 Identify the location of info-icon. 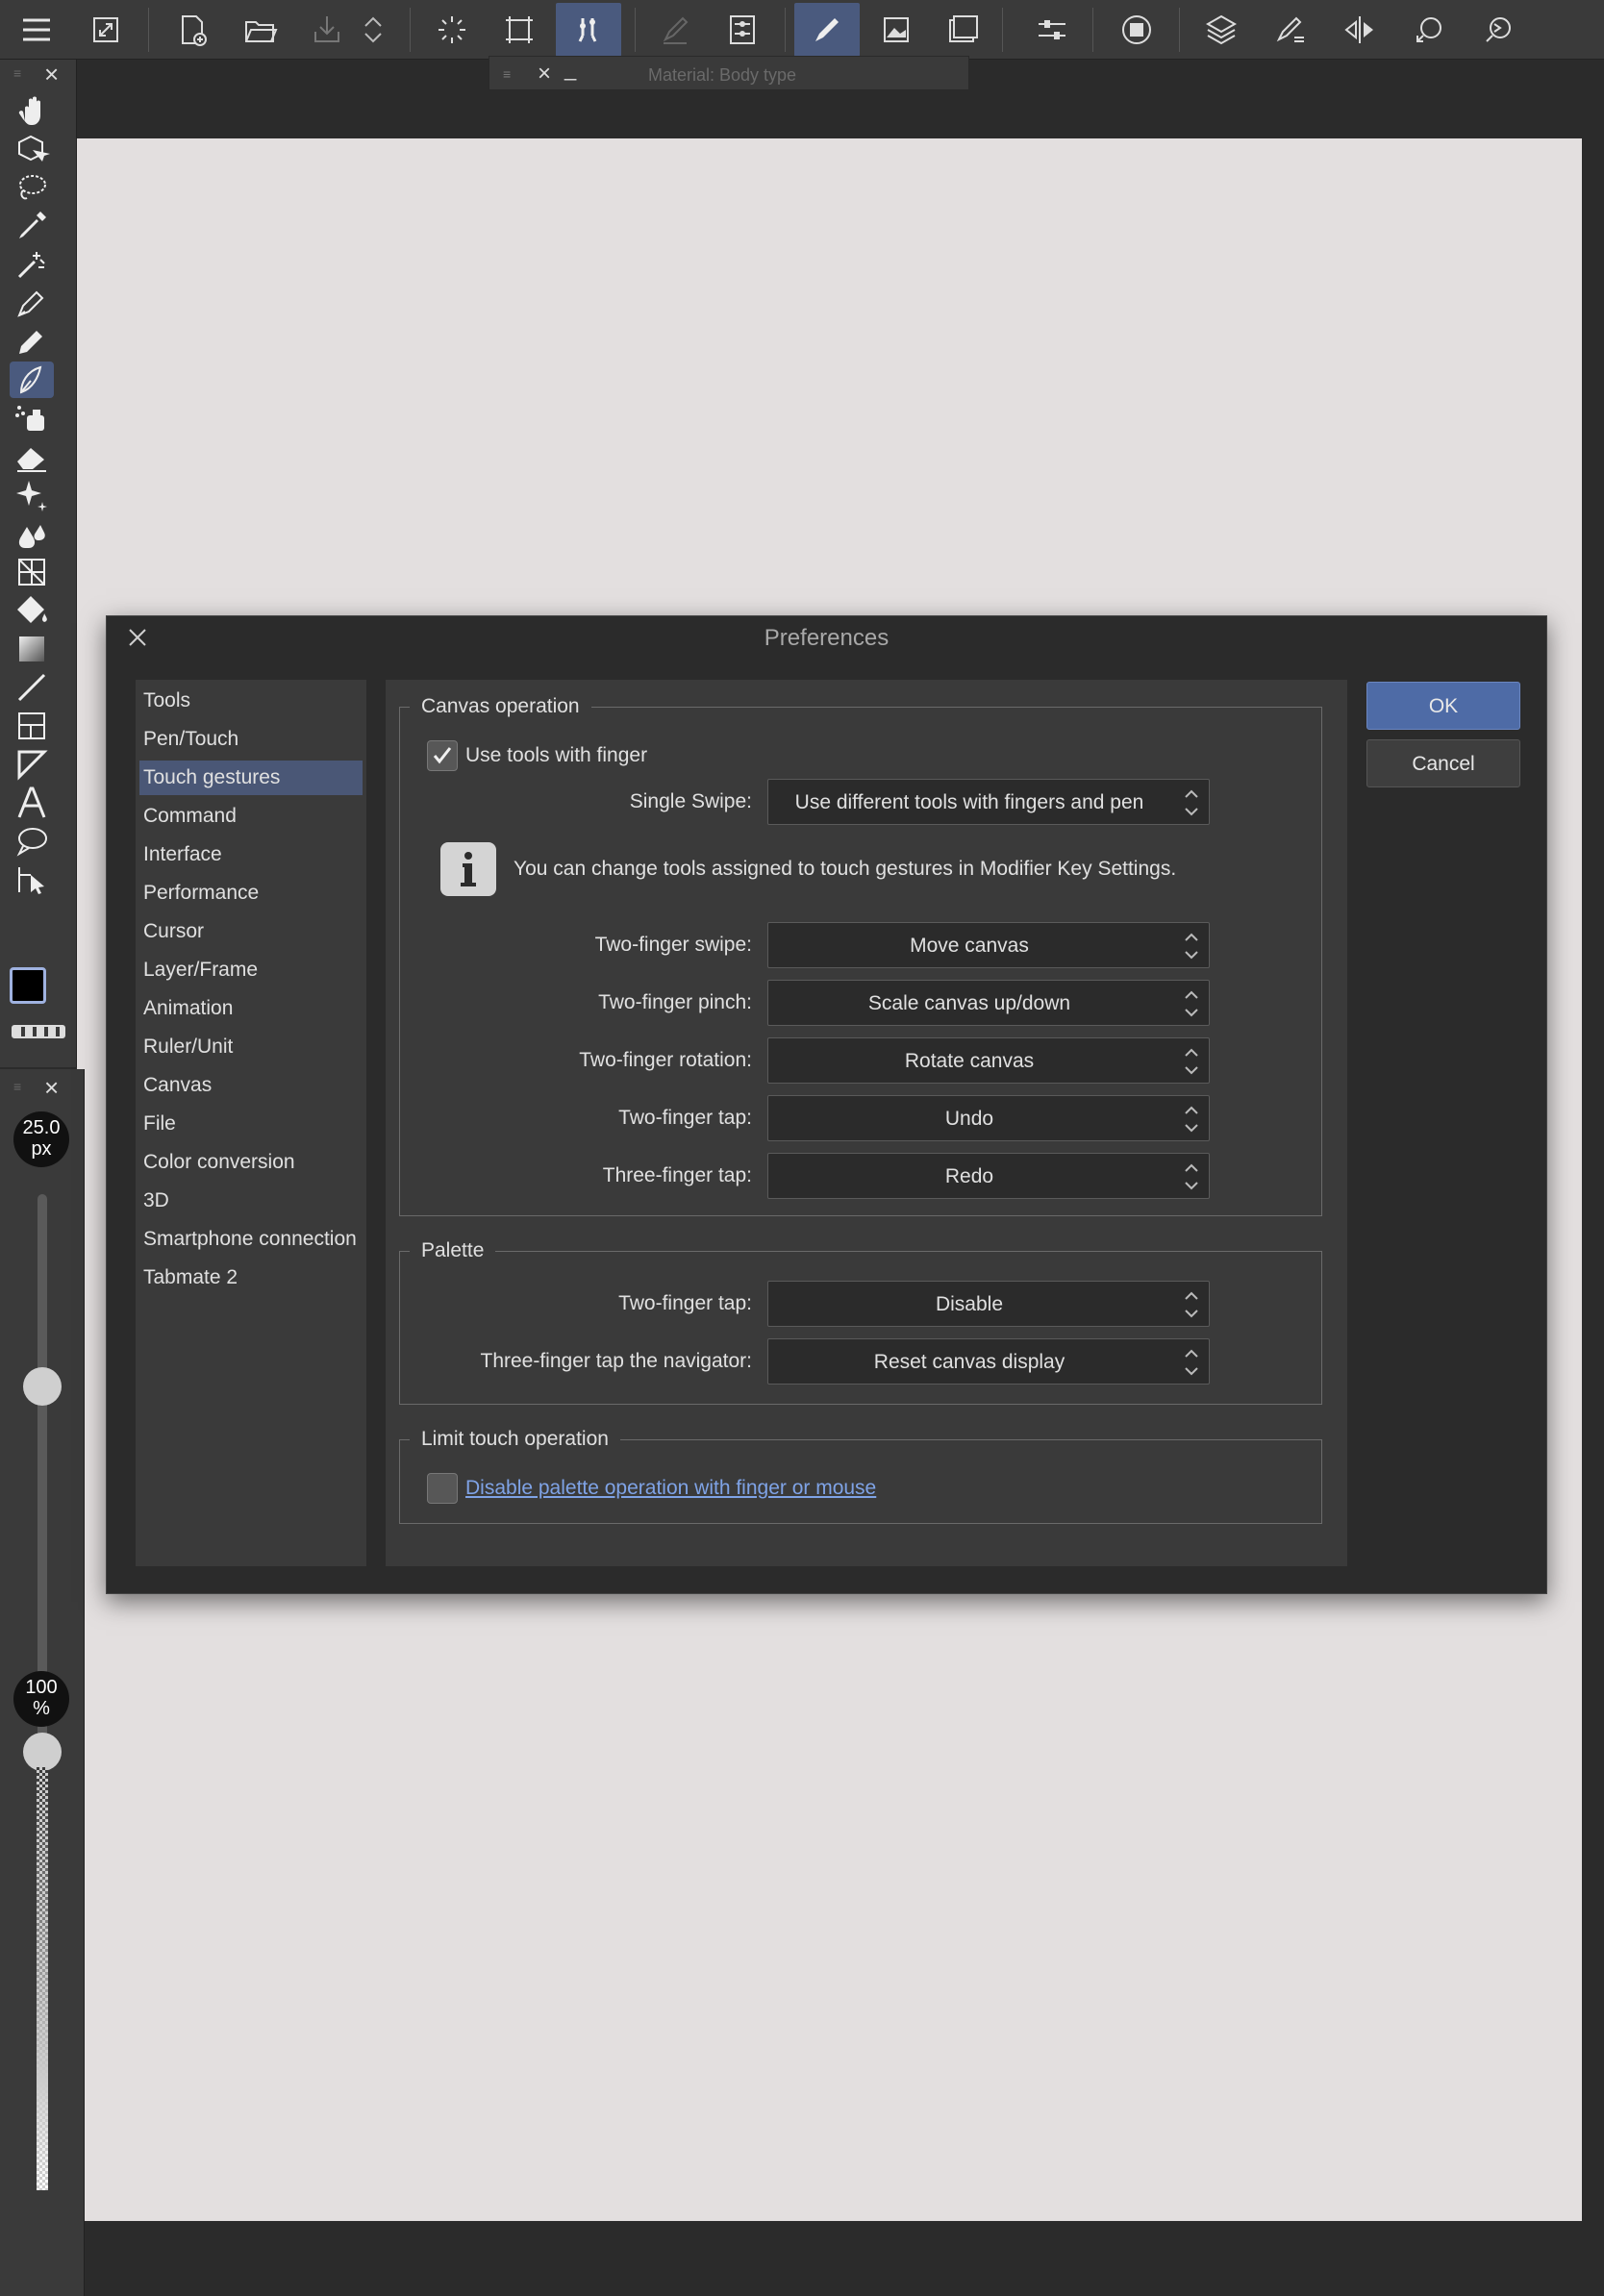
(468, 869).